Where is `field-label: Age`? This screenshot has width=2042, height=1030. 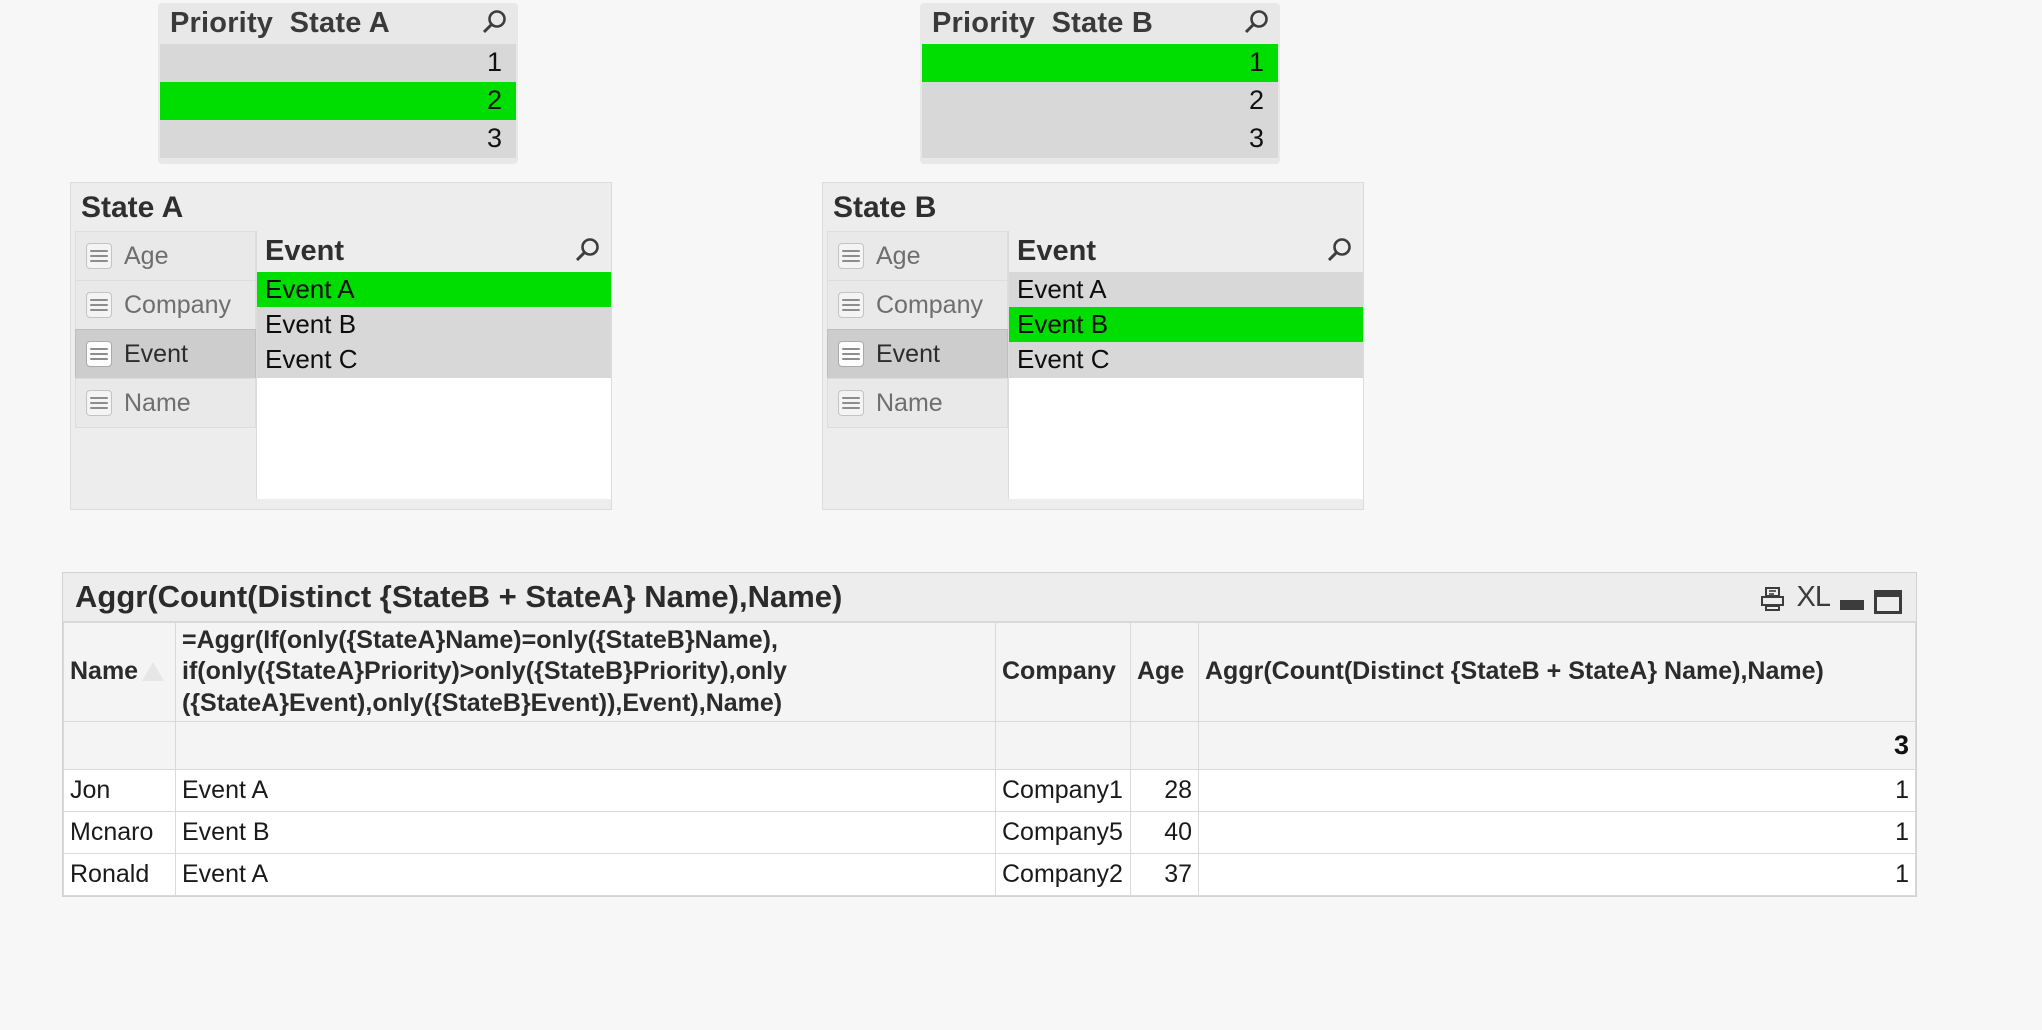
field-label: Age is located at coordinates (898, 255).